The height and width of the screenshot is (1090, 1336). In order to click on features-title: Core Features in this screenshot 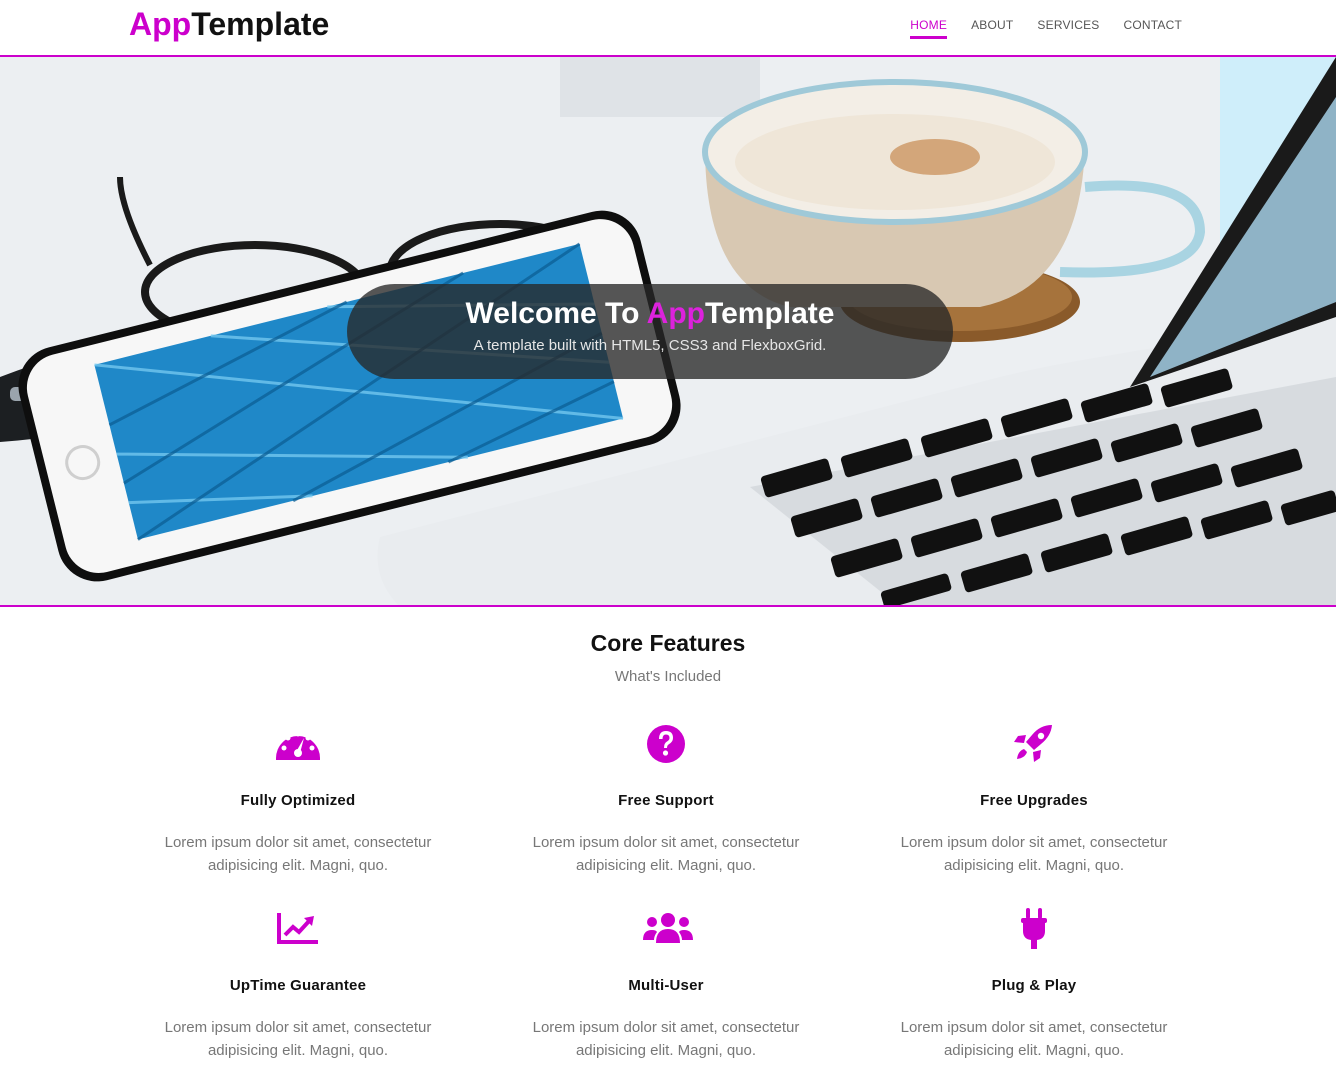, I will do `click(668, 643)`.